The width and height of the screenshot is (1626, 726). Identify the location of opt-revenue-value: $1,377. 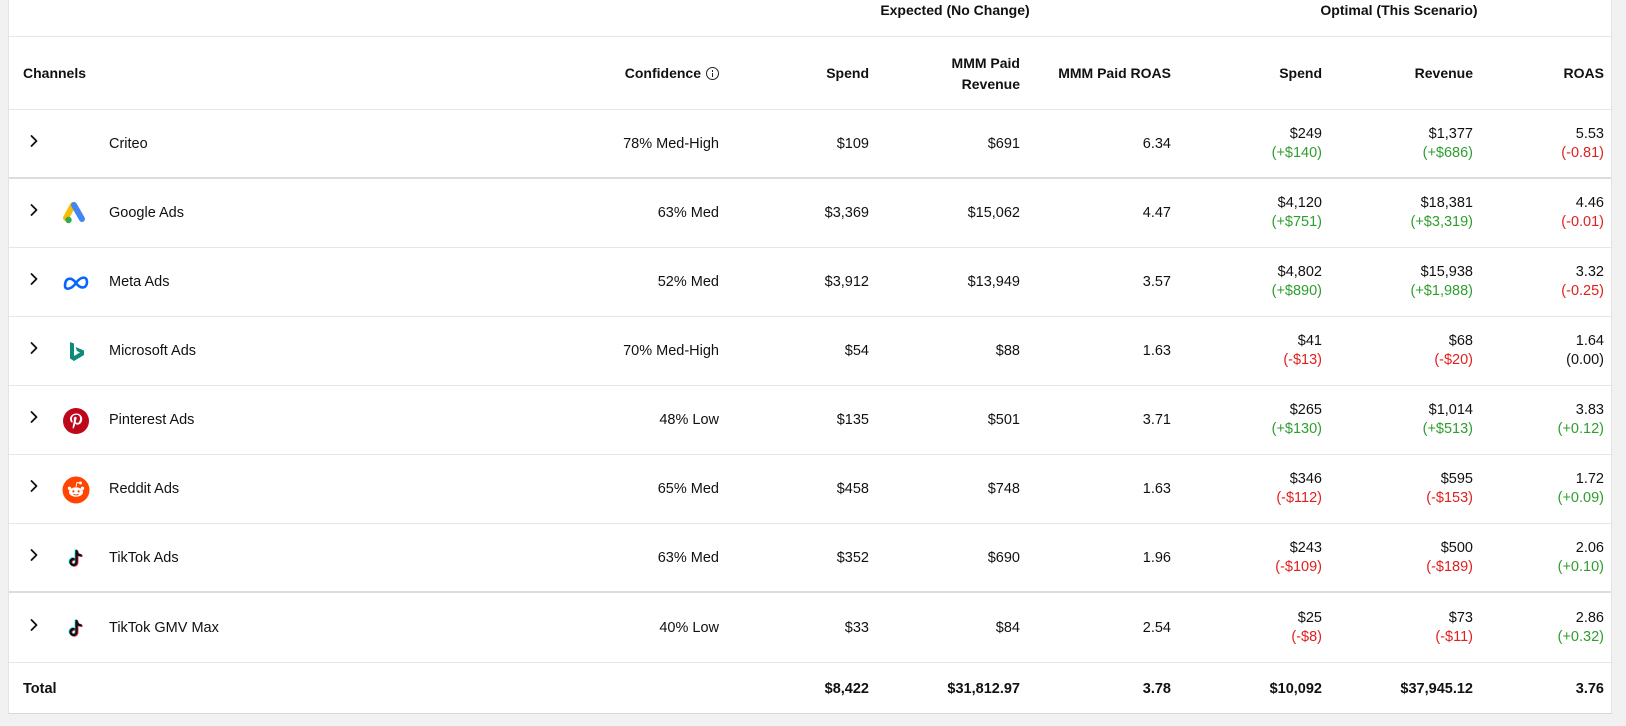
(1450, 133).